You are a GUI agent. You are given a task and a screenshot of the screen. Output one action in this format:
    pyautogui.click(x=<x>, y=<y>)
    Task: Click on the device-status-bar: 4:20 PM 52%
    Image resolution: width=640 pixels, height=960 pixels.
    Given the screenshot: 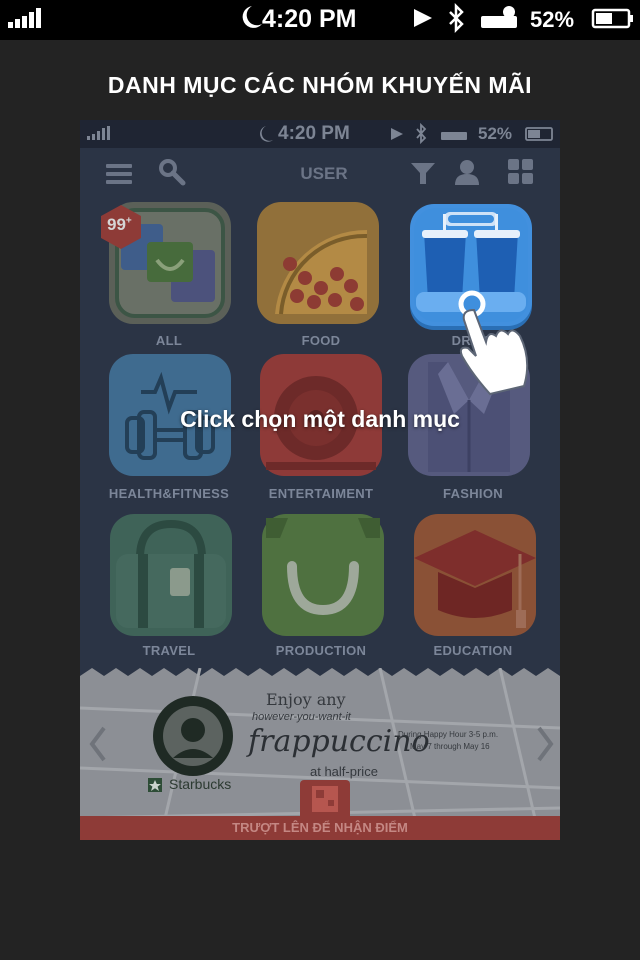 What is the action you would take?
    pyautogui.click(x=320, y=20)
    